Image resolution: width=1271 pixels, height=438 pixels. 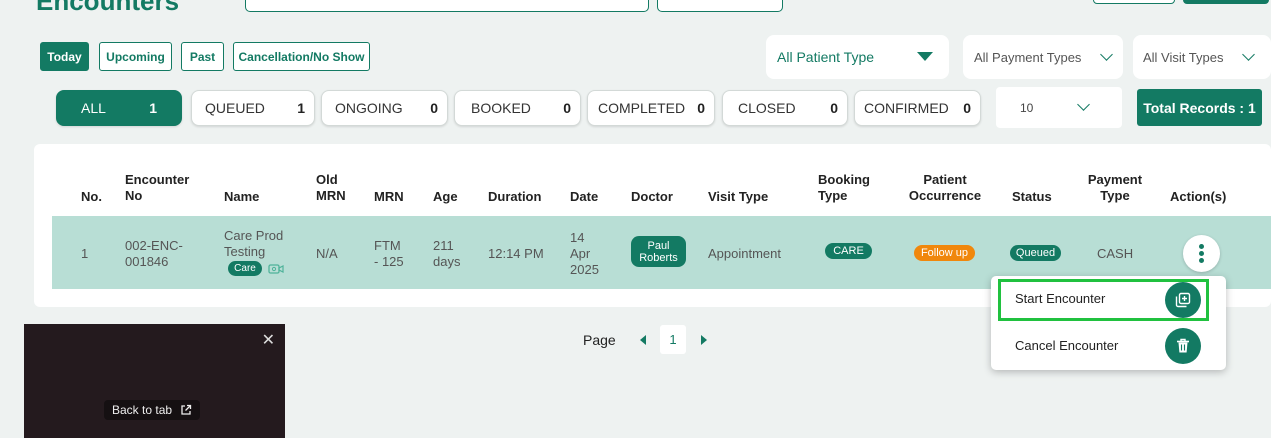 What do you see at coordinates (154, 254) in the screenshot?
I see `cell-encounter-no: 002-ENC- 001846` at bounding box center [154, 254].